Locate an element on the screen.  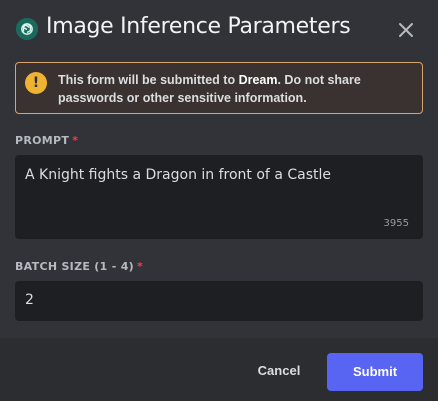
batch-size-input: 2 is located at coordinates (219, 301).